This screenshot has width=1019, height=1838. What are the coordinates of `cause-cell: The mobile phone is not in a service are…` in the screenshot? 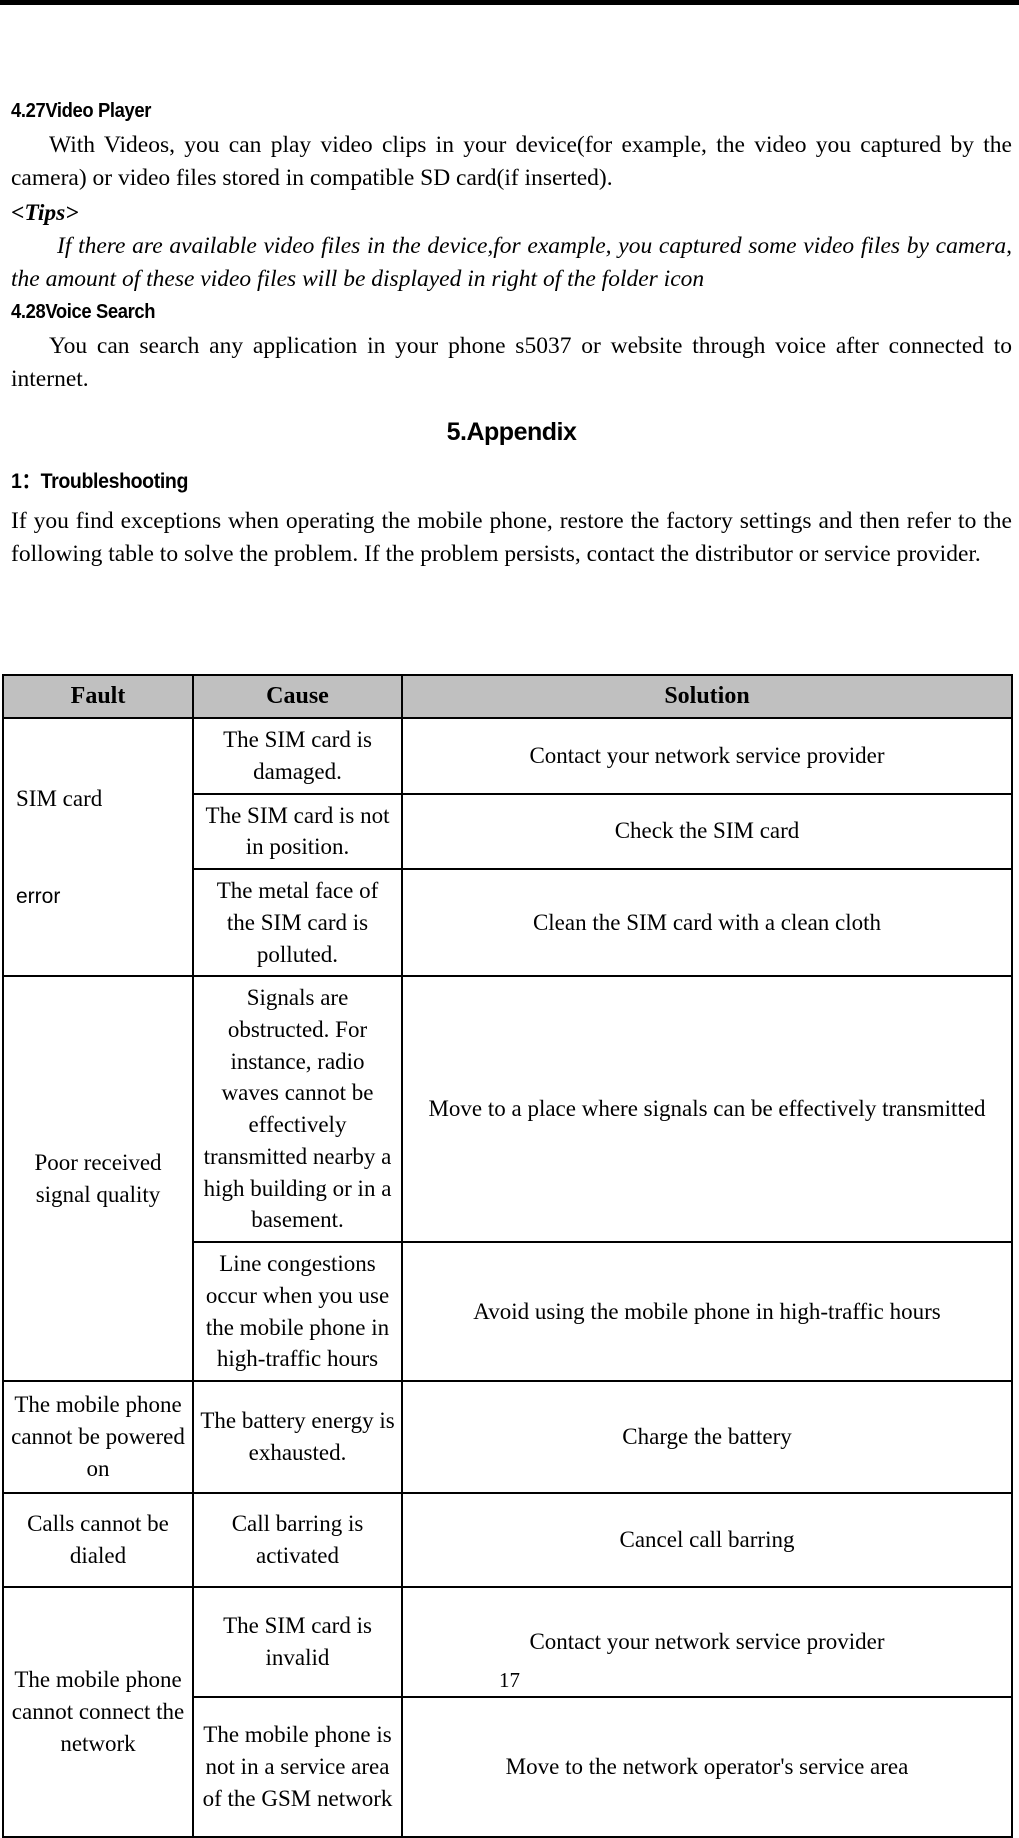 It's located at (297, 1767).